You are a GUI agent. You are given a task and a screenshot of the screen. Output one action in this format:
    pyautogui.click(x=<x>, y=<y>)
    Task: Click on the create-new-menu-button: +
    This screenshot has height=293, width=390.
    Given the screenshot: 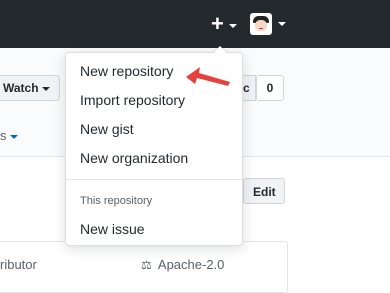 What is the action you would take?
    pyautogui.click(x=224, y=23)
    